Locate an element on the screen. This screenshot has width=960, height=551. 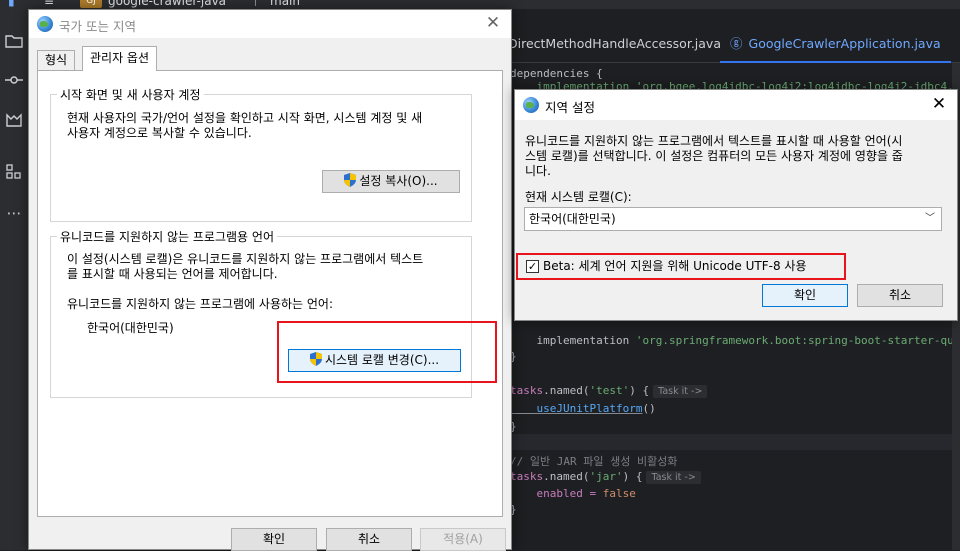
system-locale-select: 한국어(대한민국) ﹀ is located at coordinates (733, 219).